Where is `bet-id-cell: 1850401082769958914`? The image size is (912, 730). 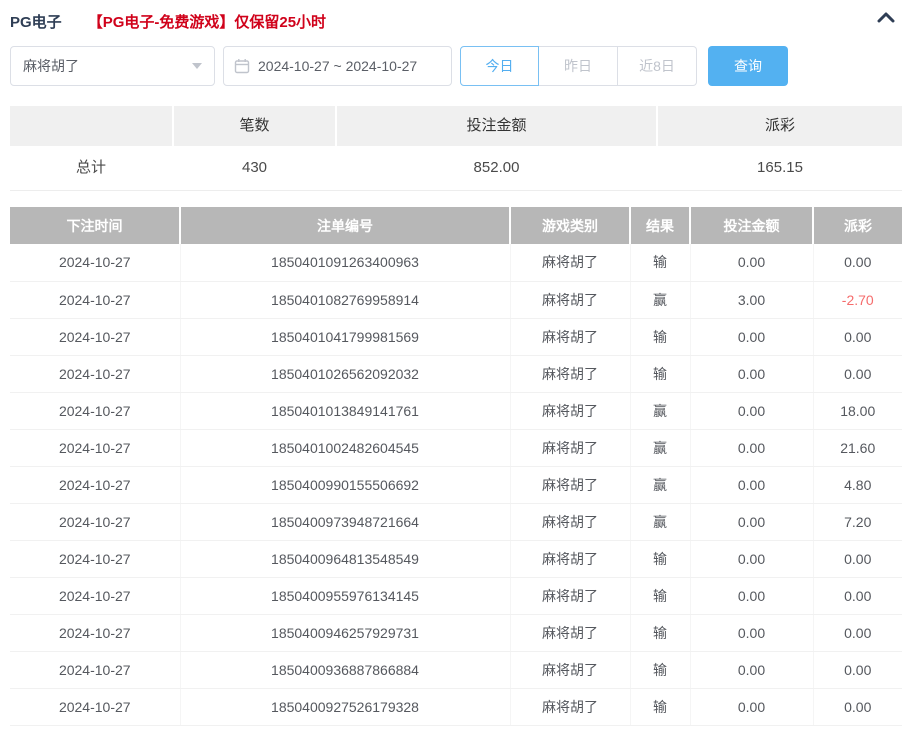
bet-id-cell: 1850401082769958914 is located at coordinates (345, 300).